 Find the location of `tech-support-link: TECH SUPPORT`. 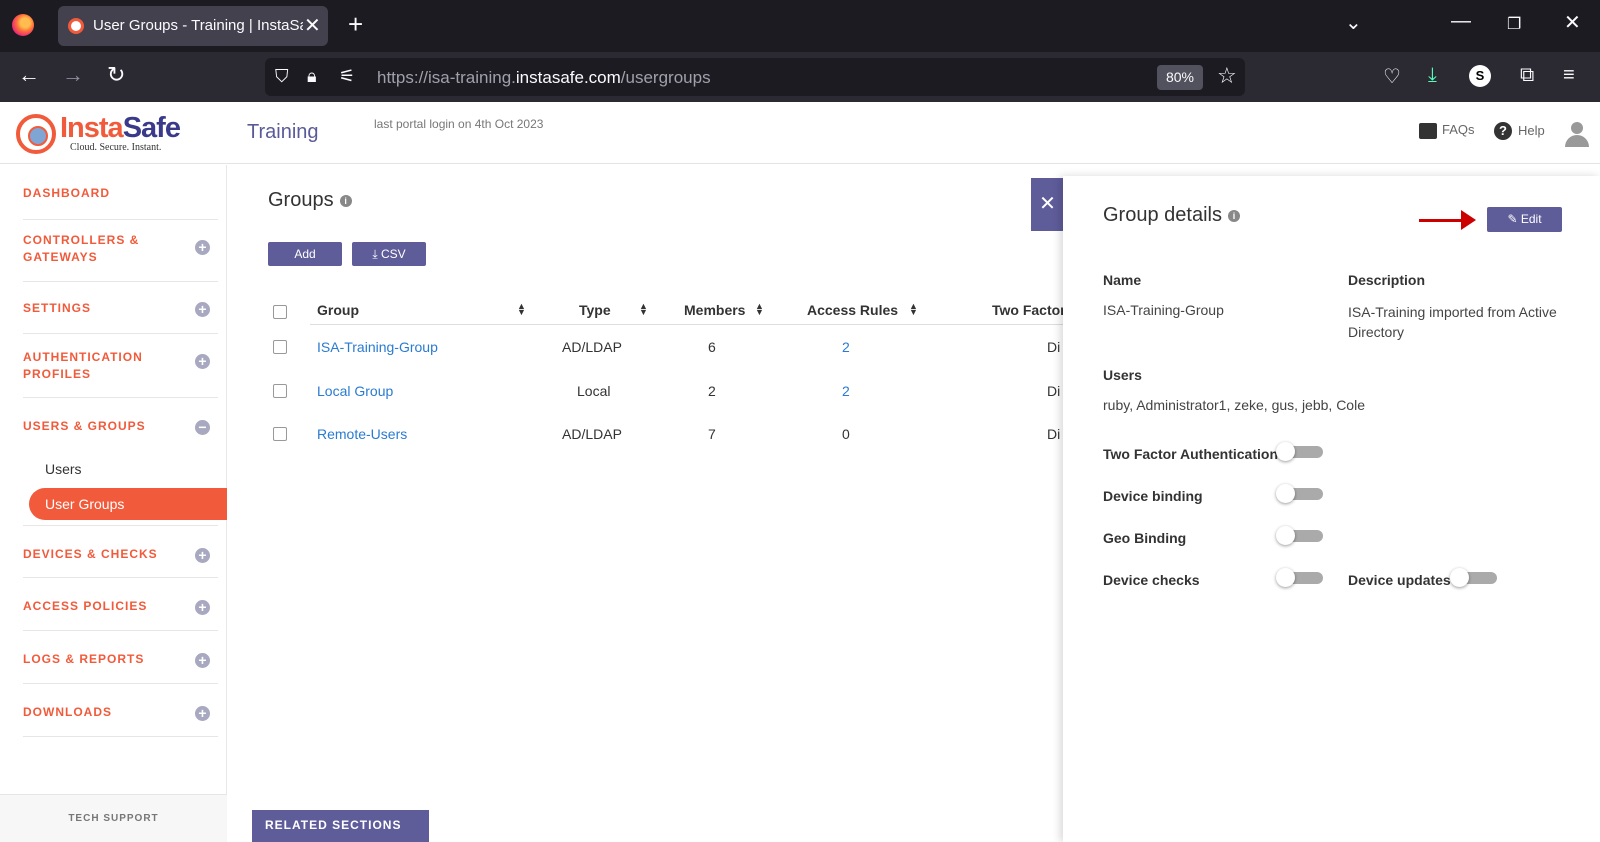

tech-support-link: TECH SUPPORT is located at coordinates (113, 818).